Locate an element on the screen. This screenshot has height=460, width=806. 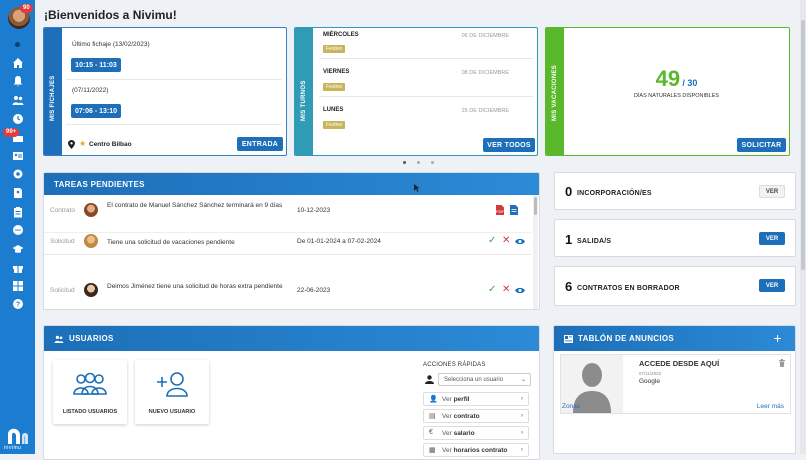
shift-date: 25 DE DICIEMBRE is located at coordinates (485, 111).